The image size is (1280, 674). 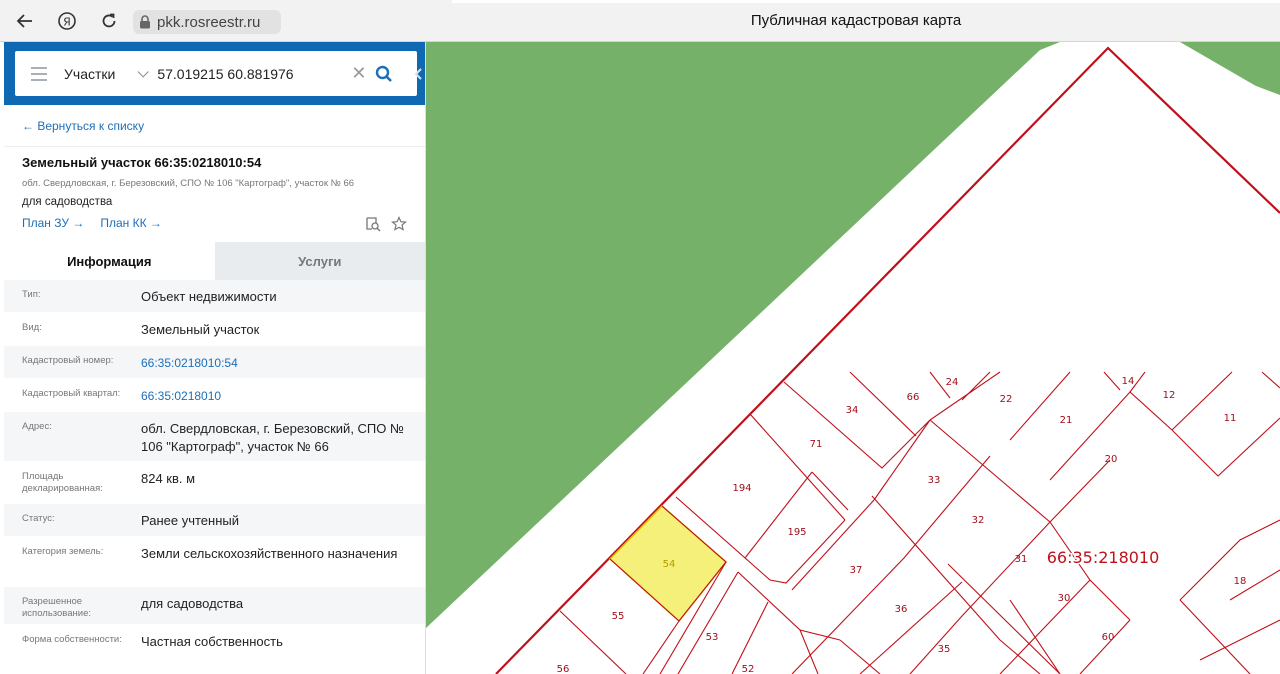 I want to click on row-label: Разрешенное использование:, so click(x=57, y=607).